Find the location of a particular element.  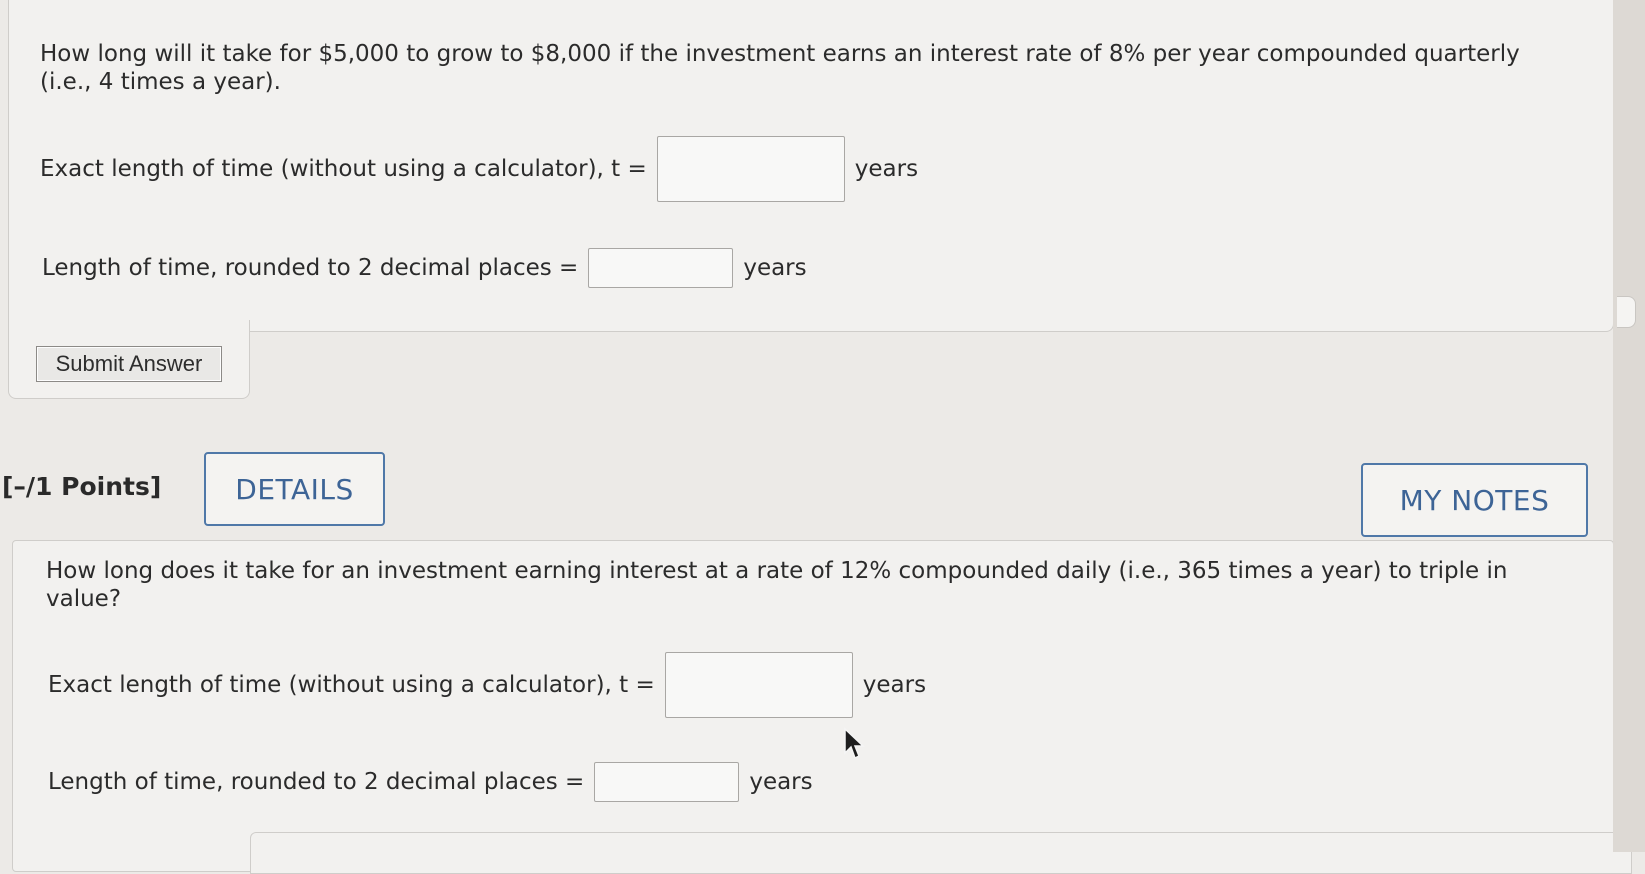

window-edge is located at coordinates (1629, 426).